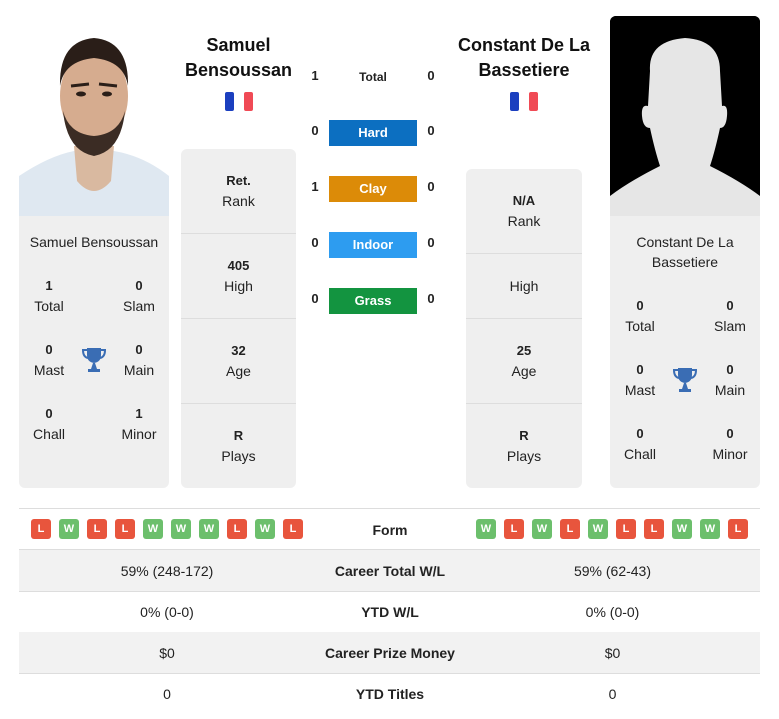 This screenshot has height=719, width=779. Describe the element at coordinates (167, 693) in the screenshot. I see `player1-value: 0` at that location.